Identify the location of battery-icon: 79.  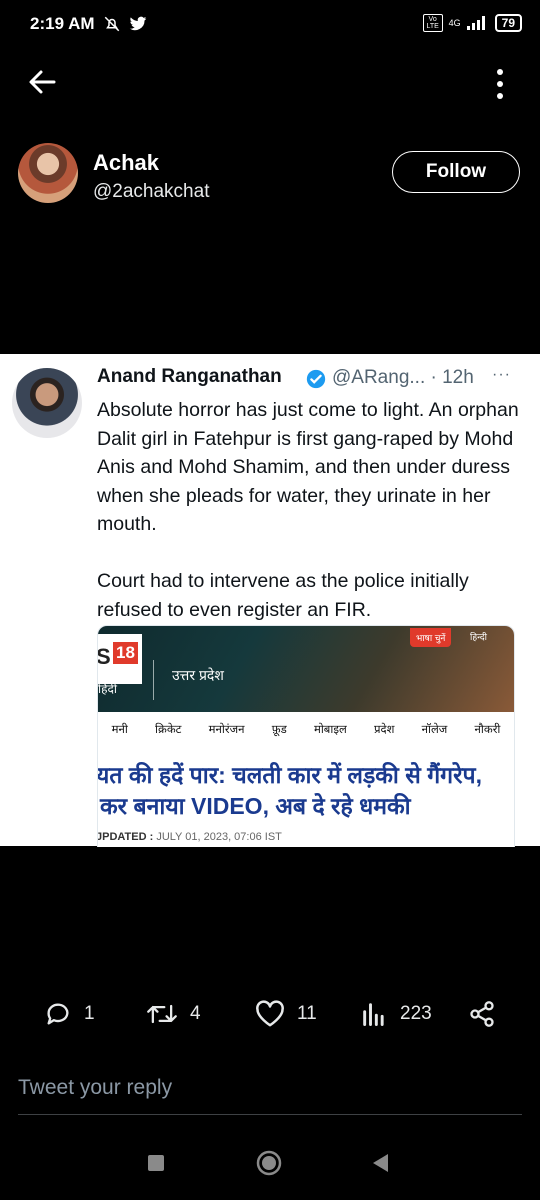
(508, 23).